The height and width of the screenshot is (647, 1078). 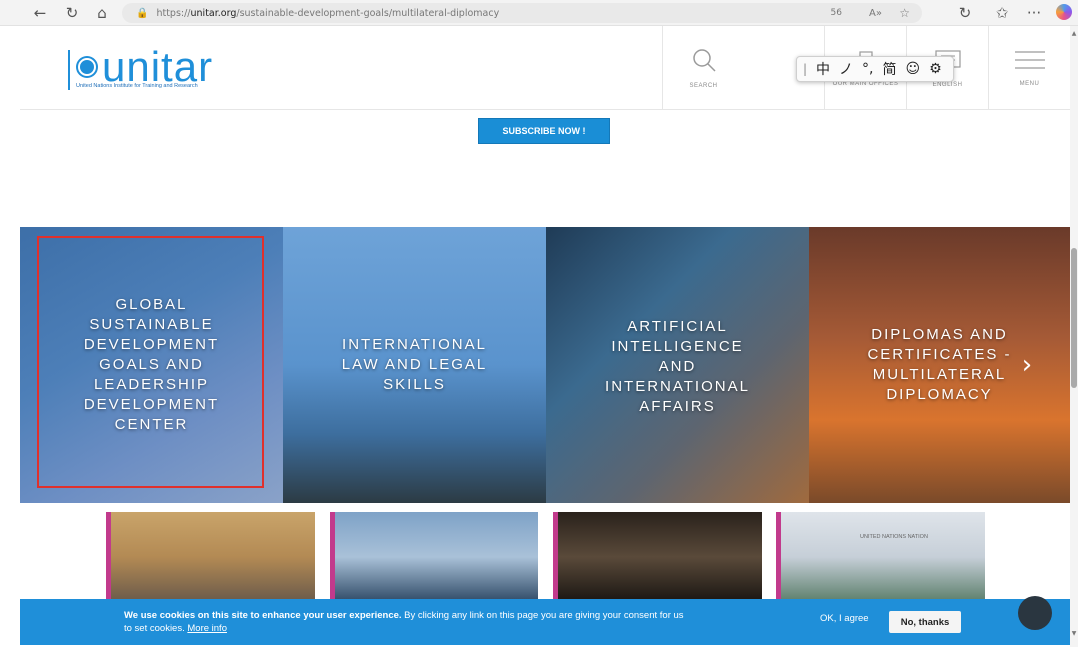 I want to click on more-info-link: More info, so click(x=207, y=628).